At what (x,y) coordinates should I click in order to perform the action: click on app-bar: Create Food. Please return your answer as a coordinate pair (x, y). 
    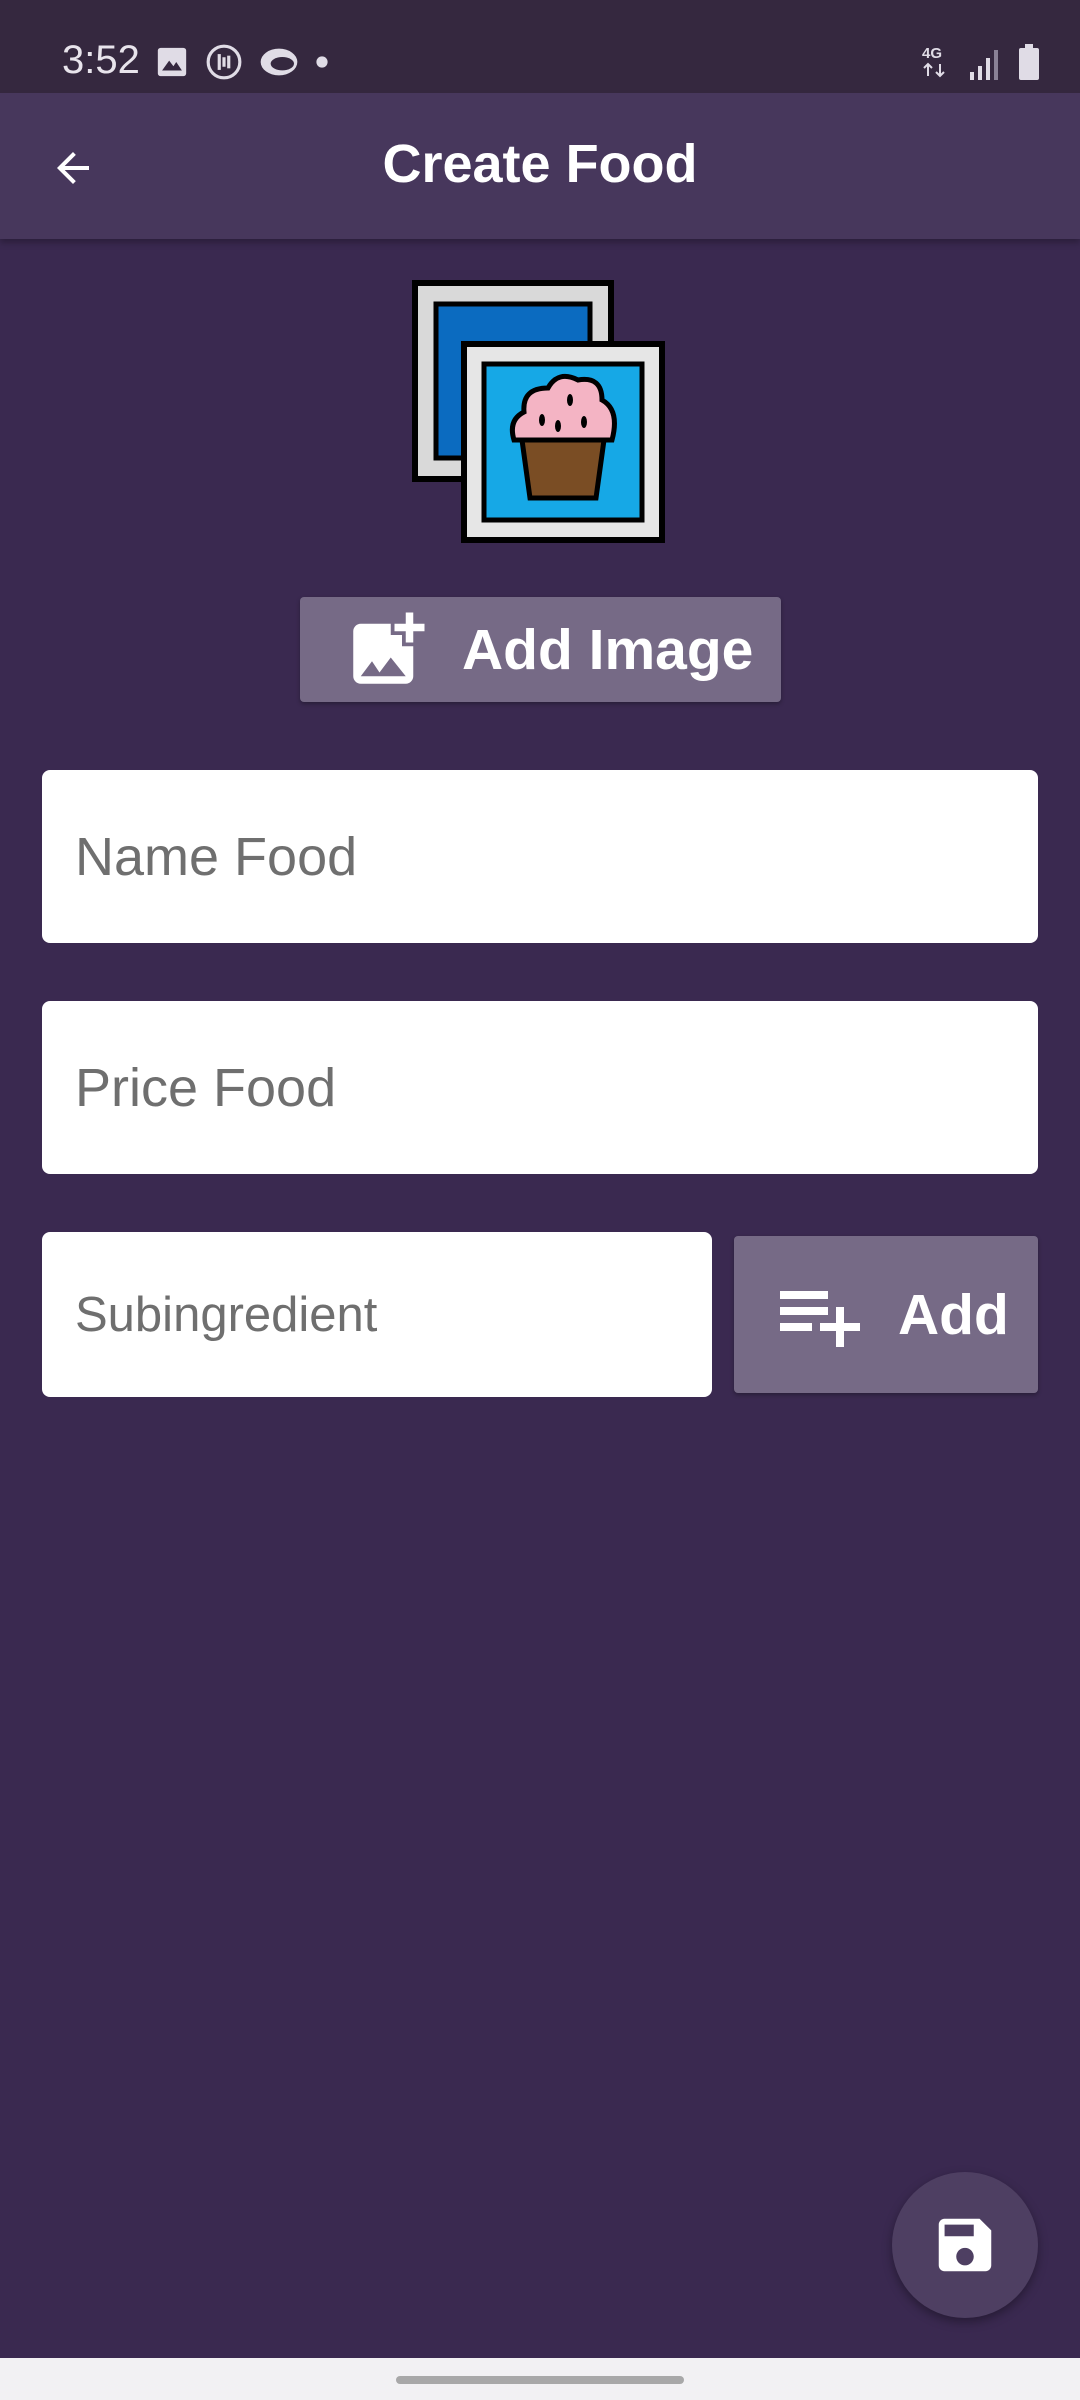
    Looking at the image, I should click on (540, 166).